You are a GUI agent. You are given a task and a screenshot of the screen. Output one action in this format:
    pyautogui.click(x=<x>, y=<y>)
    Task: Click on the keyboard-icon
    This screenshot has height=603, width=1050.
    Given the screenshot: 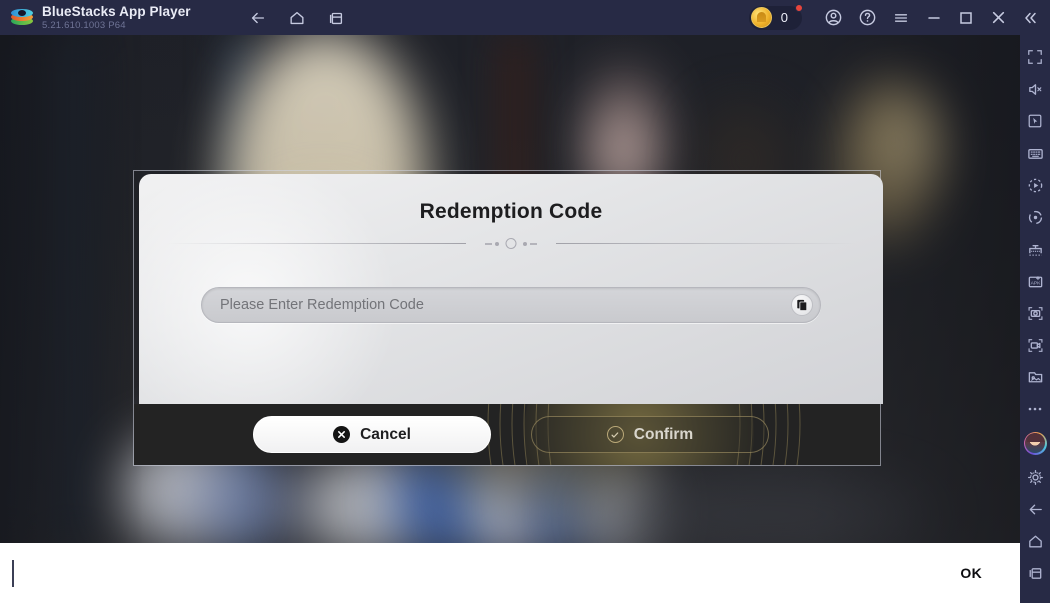 What is the action you would take?
    pyautogui.click(x=1035, y=153)
    